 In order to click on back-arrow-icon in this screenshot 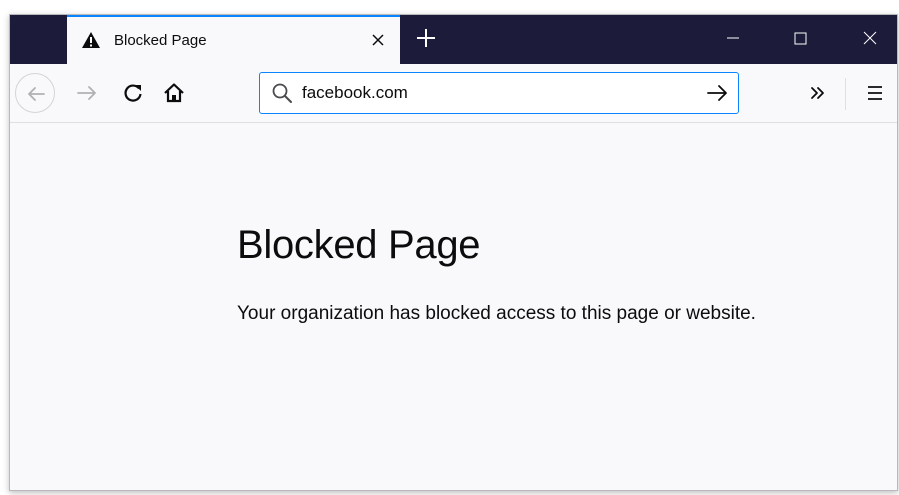, I will do `click(36, 94)`.